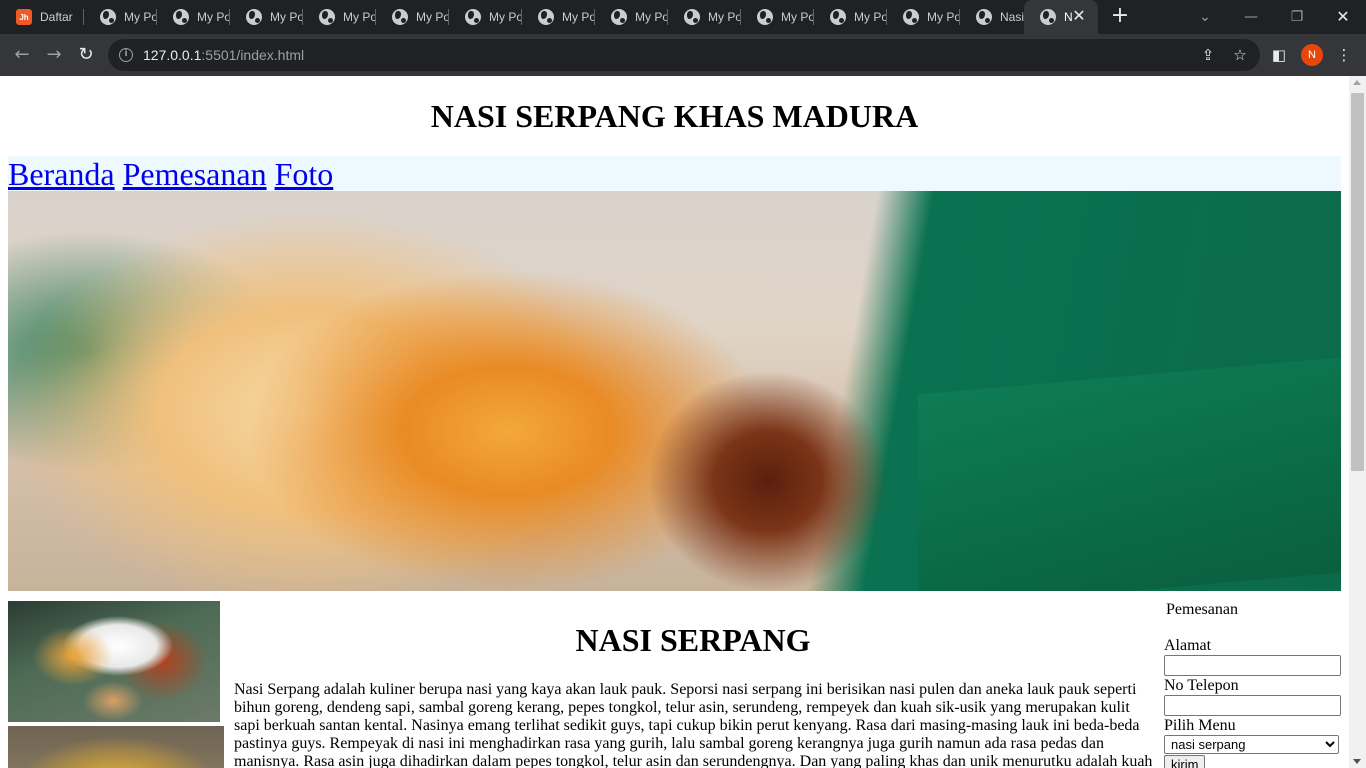  I want to click on url-host: 127.0.0.1, so click(172, 55).